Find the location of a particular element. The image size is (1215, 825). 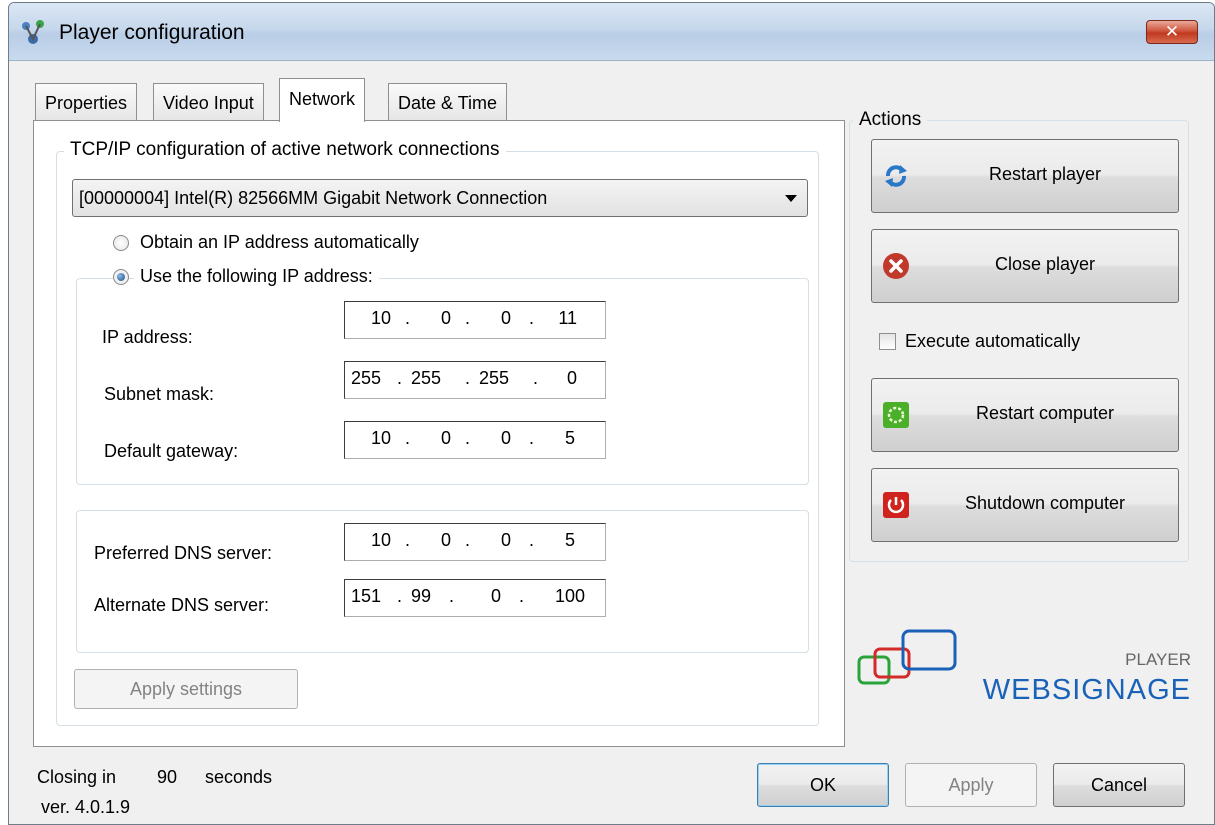

power-icon is located at coordinates (896, 505).